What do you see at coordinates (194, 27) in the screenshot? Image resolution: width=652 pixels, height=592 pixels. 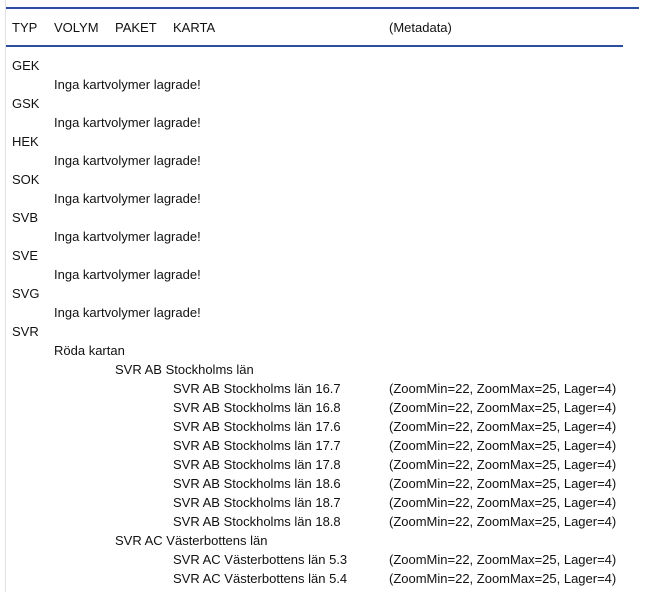 I see `header-karta: KARTA` at bounding box center [194, 27].